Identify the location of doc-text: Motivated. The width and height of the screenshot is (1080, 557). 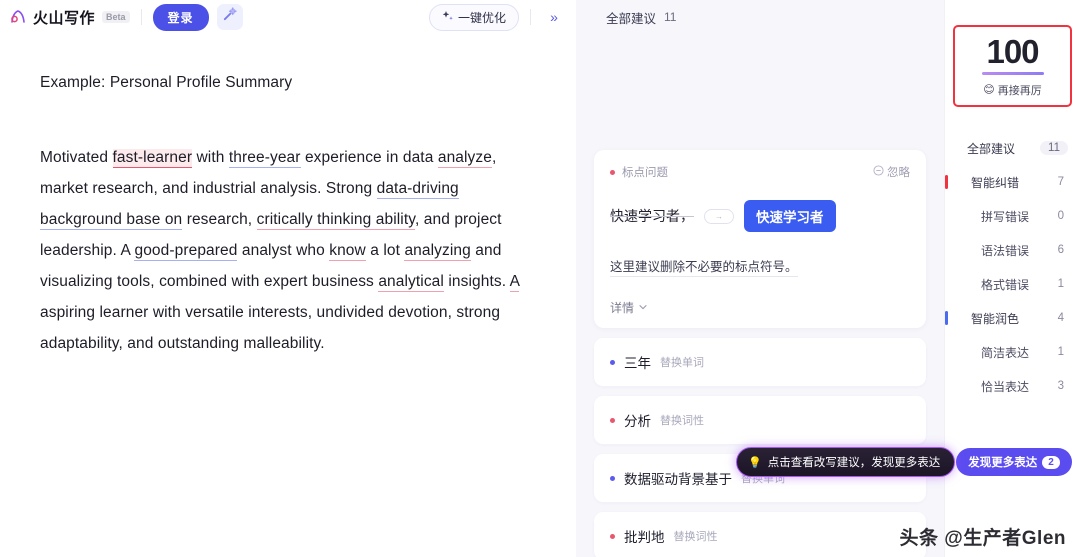
(76, 157).